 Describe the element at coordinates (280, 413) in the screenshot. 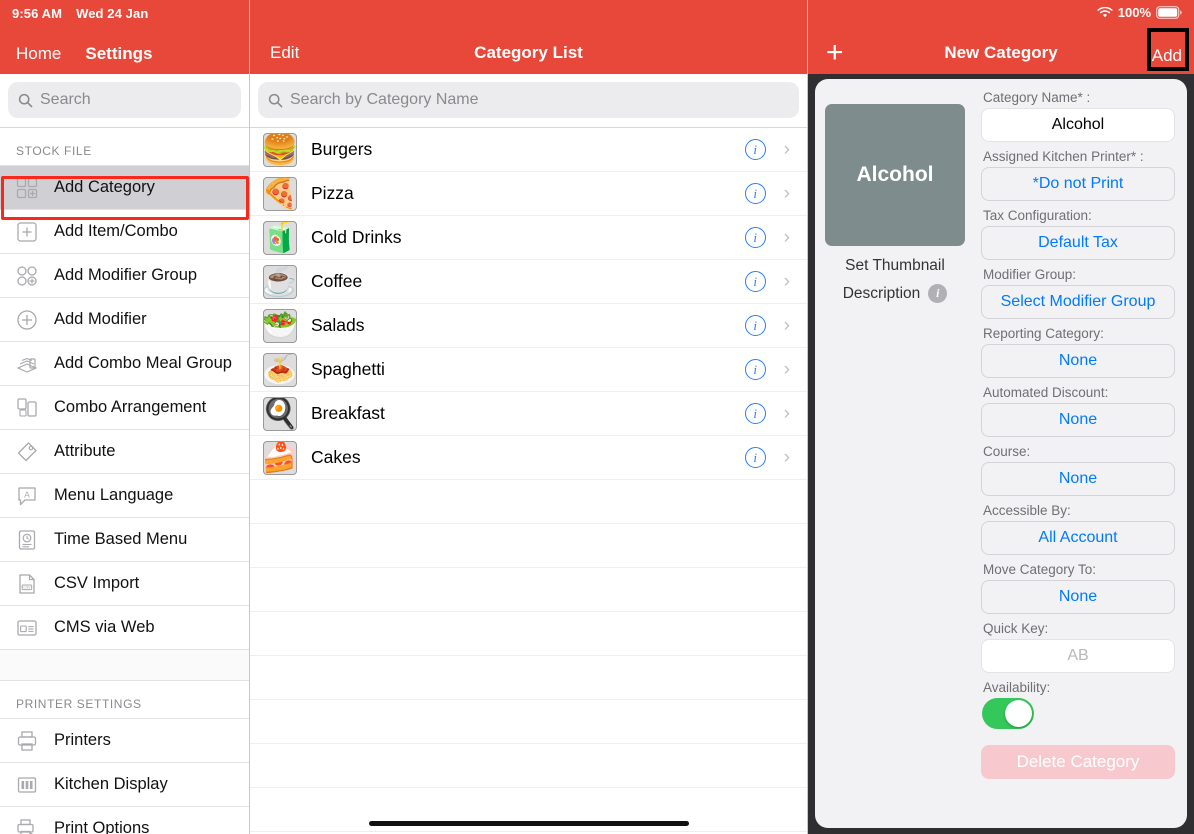

I see `breakfast-thumbnail: 🍳` at that location.